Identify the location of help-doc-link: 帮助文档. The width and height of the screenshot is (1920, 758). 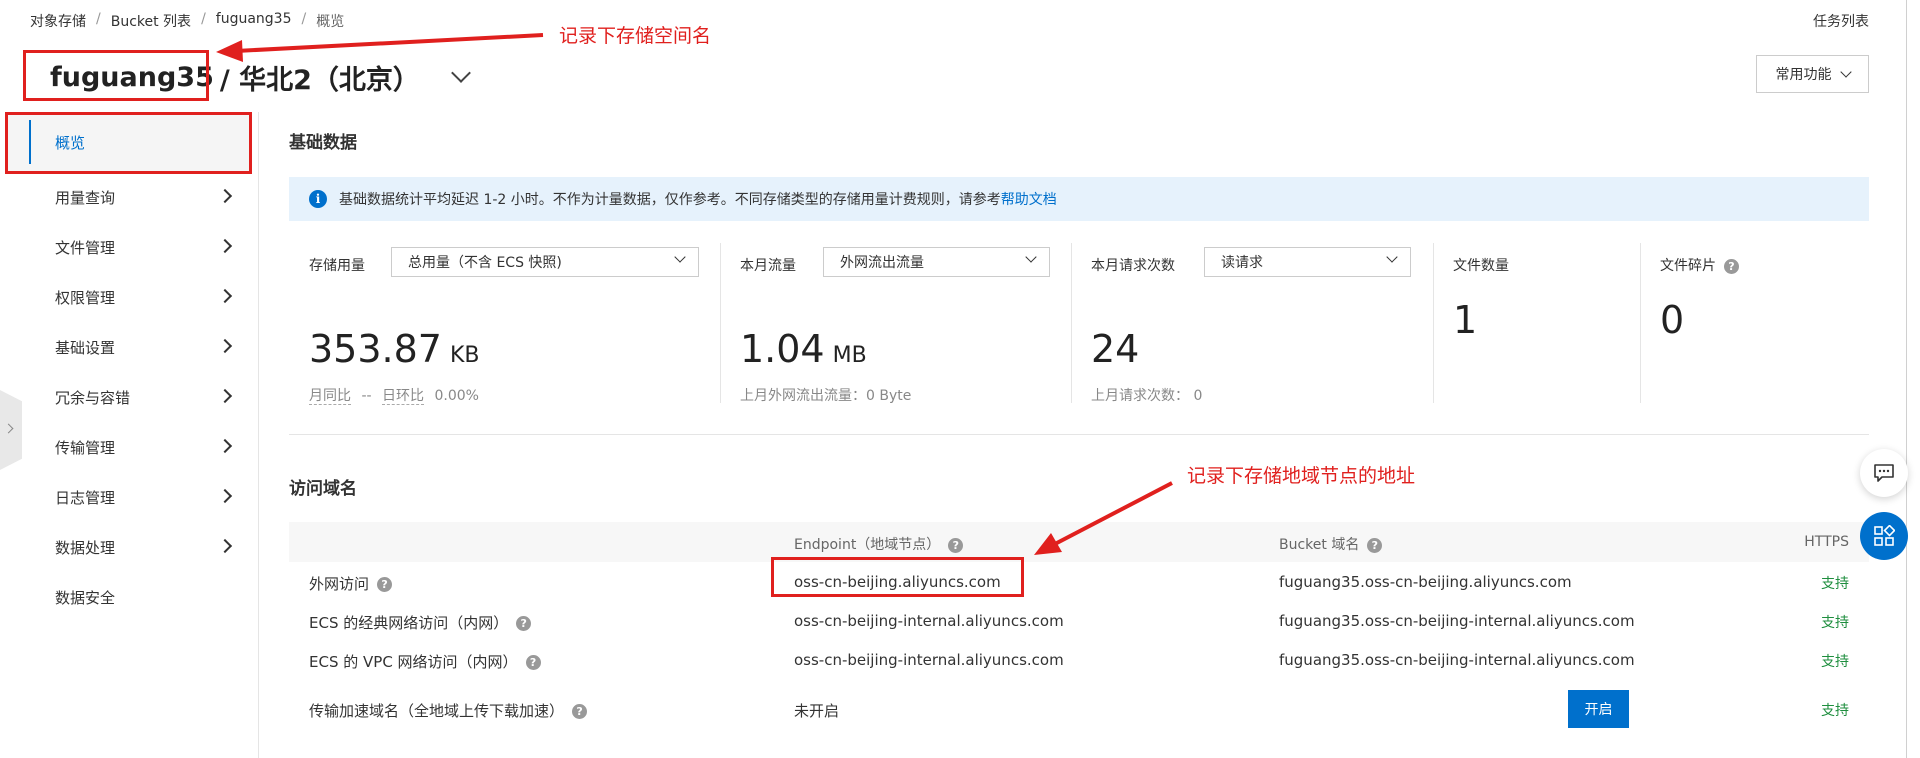
(1029, 199).